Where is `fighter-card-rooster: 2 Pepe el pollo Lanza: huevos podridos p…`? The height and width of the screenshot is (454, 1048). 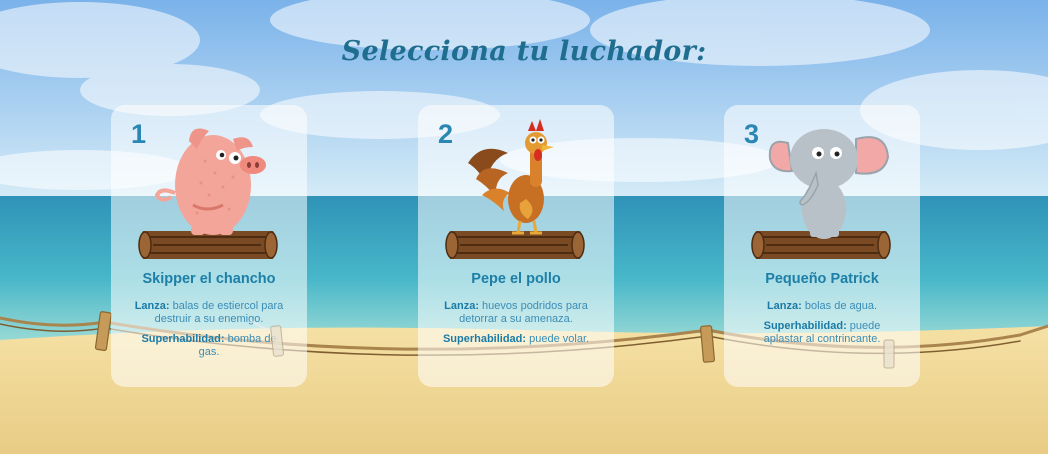
fighter-card-rooster: 2 Pepe el pollo Lanza: huevos podridos p… is located at coordinates (516, 246).